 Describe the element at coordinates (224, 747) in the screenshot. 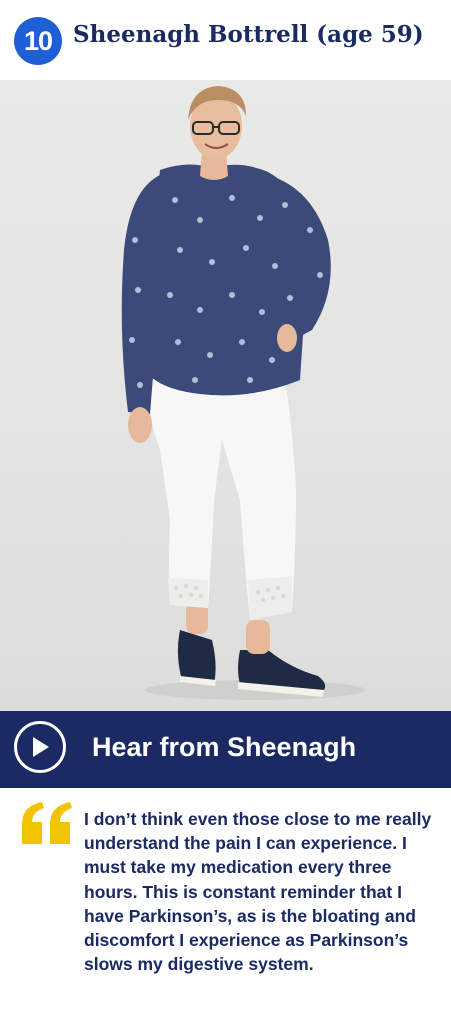

I see `hear-from-label: Hear from Sheenagh` at that location.